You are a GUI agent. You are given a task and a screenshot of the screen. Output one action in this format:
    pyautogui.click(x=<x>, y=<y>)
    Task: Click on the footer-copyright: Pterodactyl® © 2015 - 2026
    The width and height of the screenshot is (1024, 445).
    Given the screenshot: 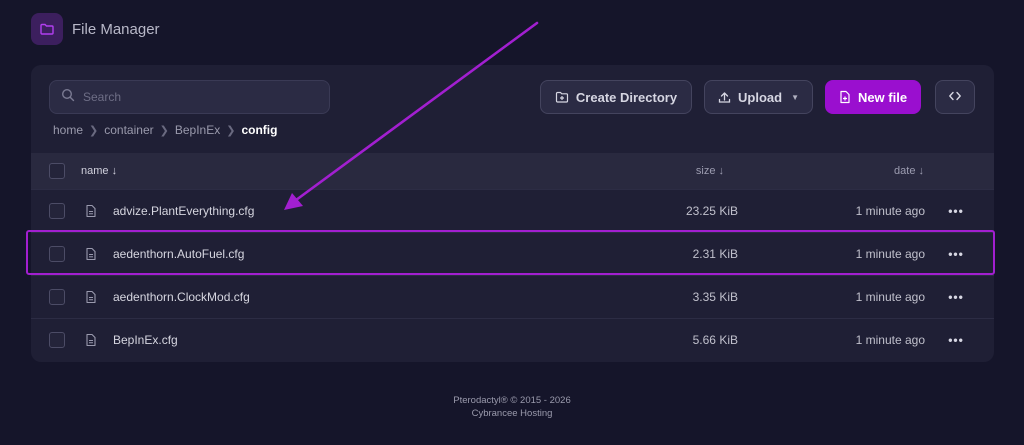 What is the action you would take?
    pyautogui.click(x=512, y=400)
    